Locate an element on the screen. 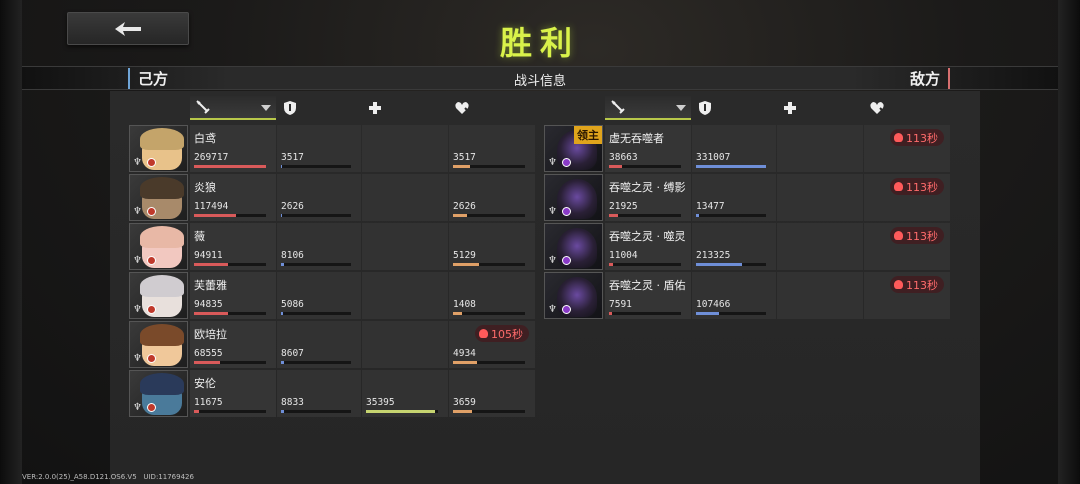 The width and height of the screenshot is (1080, 484). timer-text: 113秒 is located at coordinates (922, 187).